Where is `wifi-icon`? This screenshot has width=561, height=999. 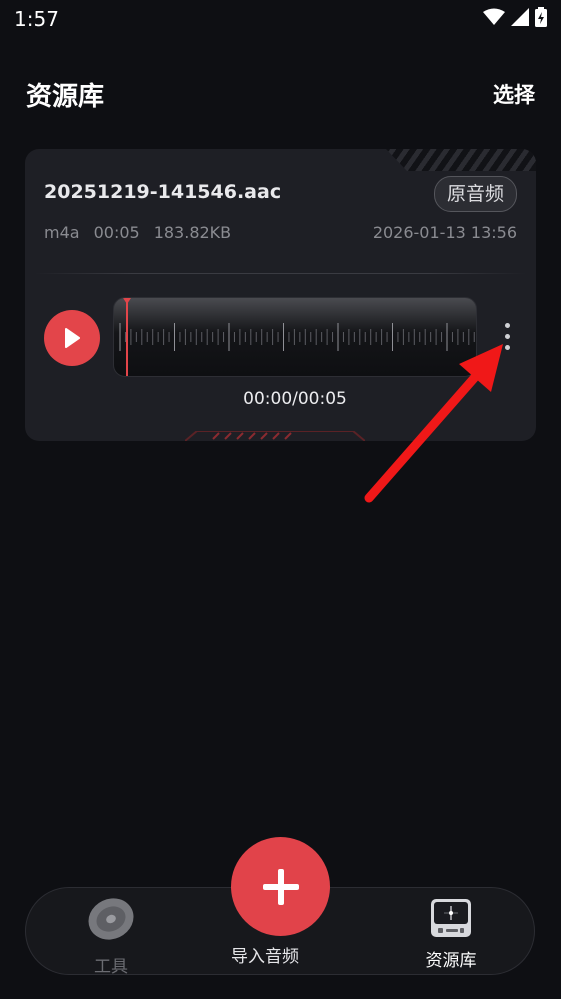
wifi-icon is located at coordinates (494, 16).